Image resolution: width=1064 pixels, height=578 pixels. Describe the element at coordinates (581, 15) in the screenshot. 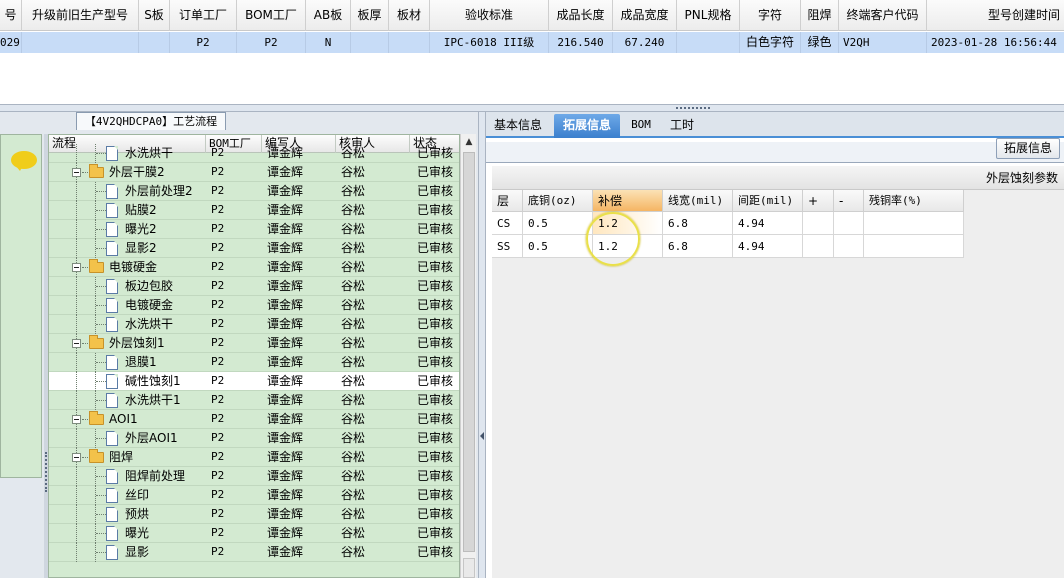

I see `col-header-length: 成品长度` at that location.